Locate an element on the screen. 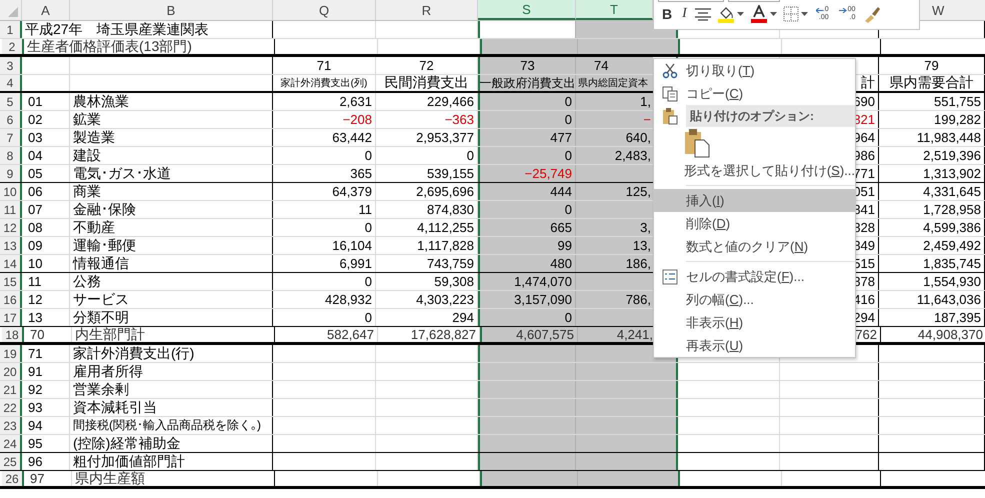 This screenshot has width=985, height=498. row-header: 15 is located at coordinates (11, 281).